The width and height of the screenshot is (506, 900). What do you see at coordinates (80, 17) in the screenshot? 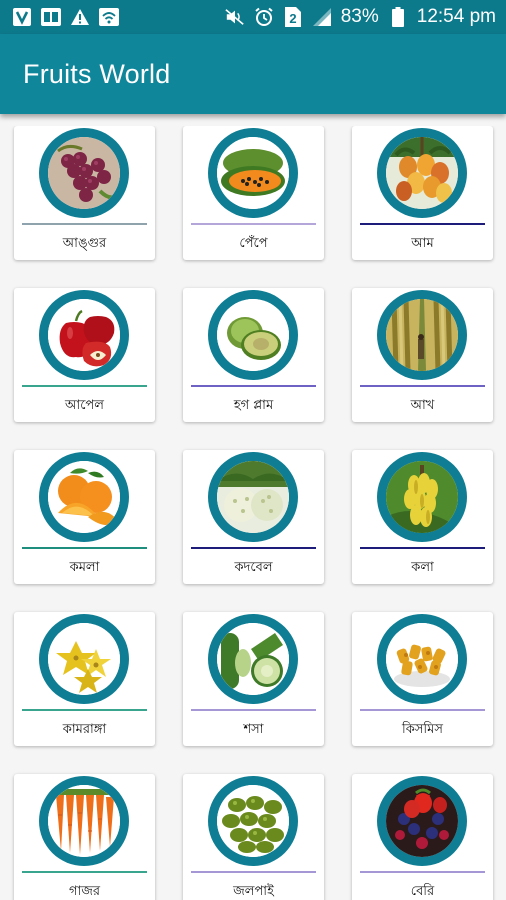
I see `warning-icon` at bounding box center [80, 17].